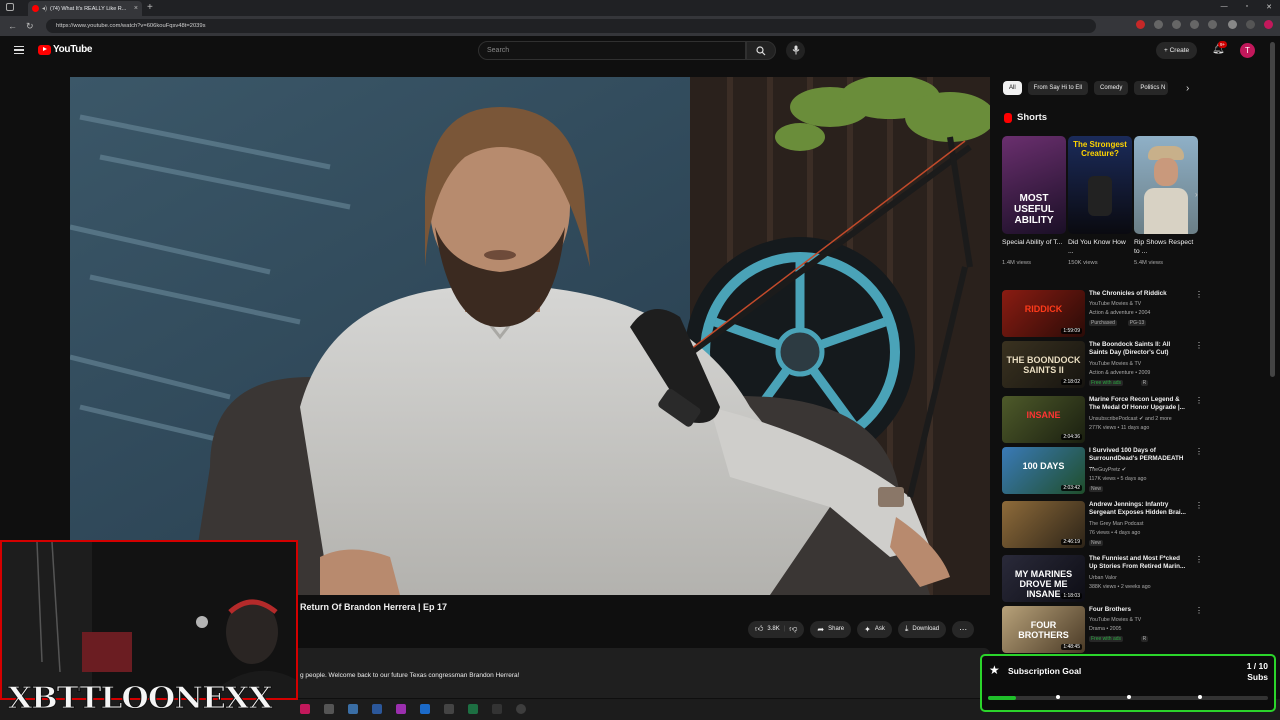  What do you see at coordinates (1071, 382) in the screenshot?
I see `duration-badge: 2:18:02` at bounding box center [1071, 382].